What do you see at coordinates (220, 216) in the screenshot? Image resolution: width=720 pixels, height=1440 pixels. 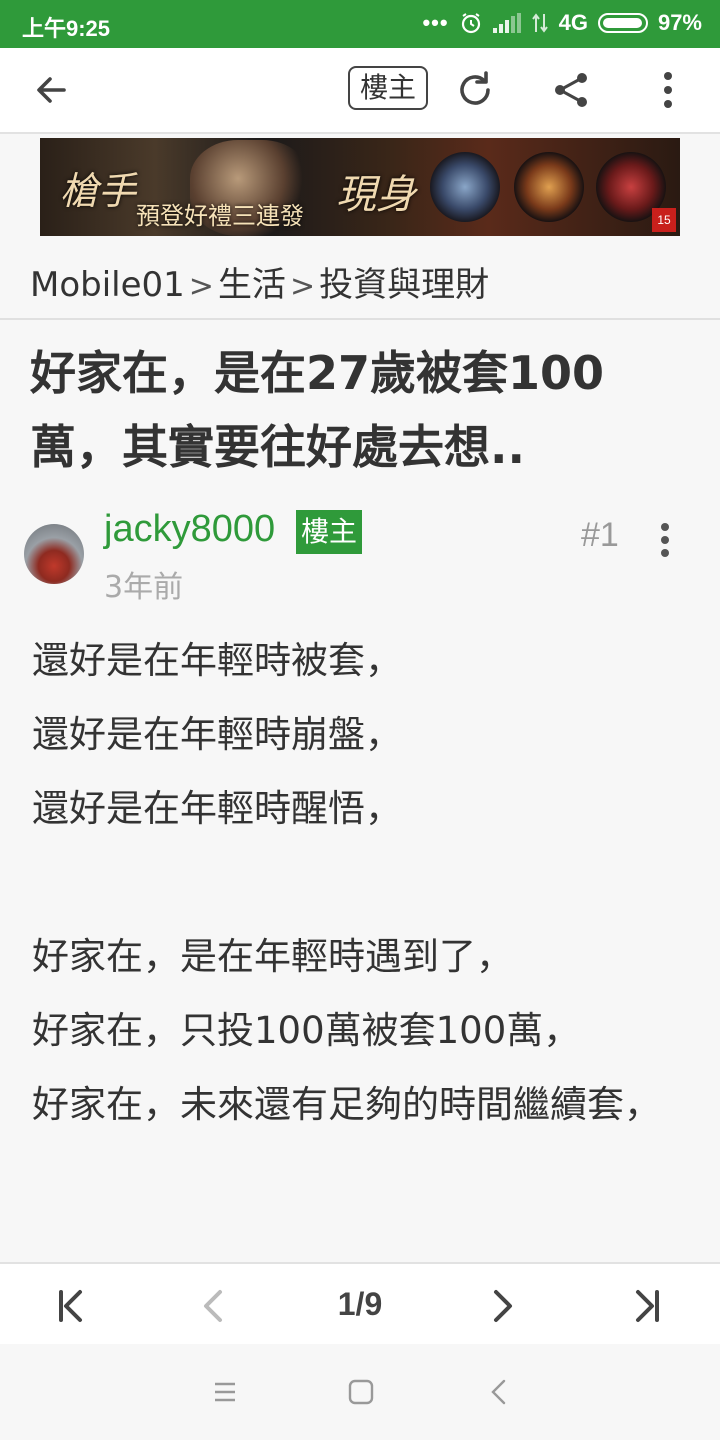 I see `ad-subtitle: 預登好禮三連發` at bounding box center [220, 216].